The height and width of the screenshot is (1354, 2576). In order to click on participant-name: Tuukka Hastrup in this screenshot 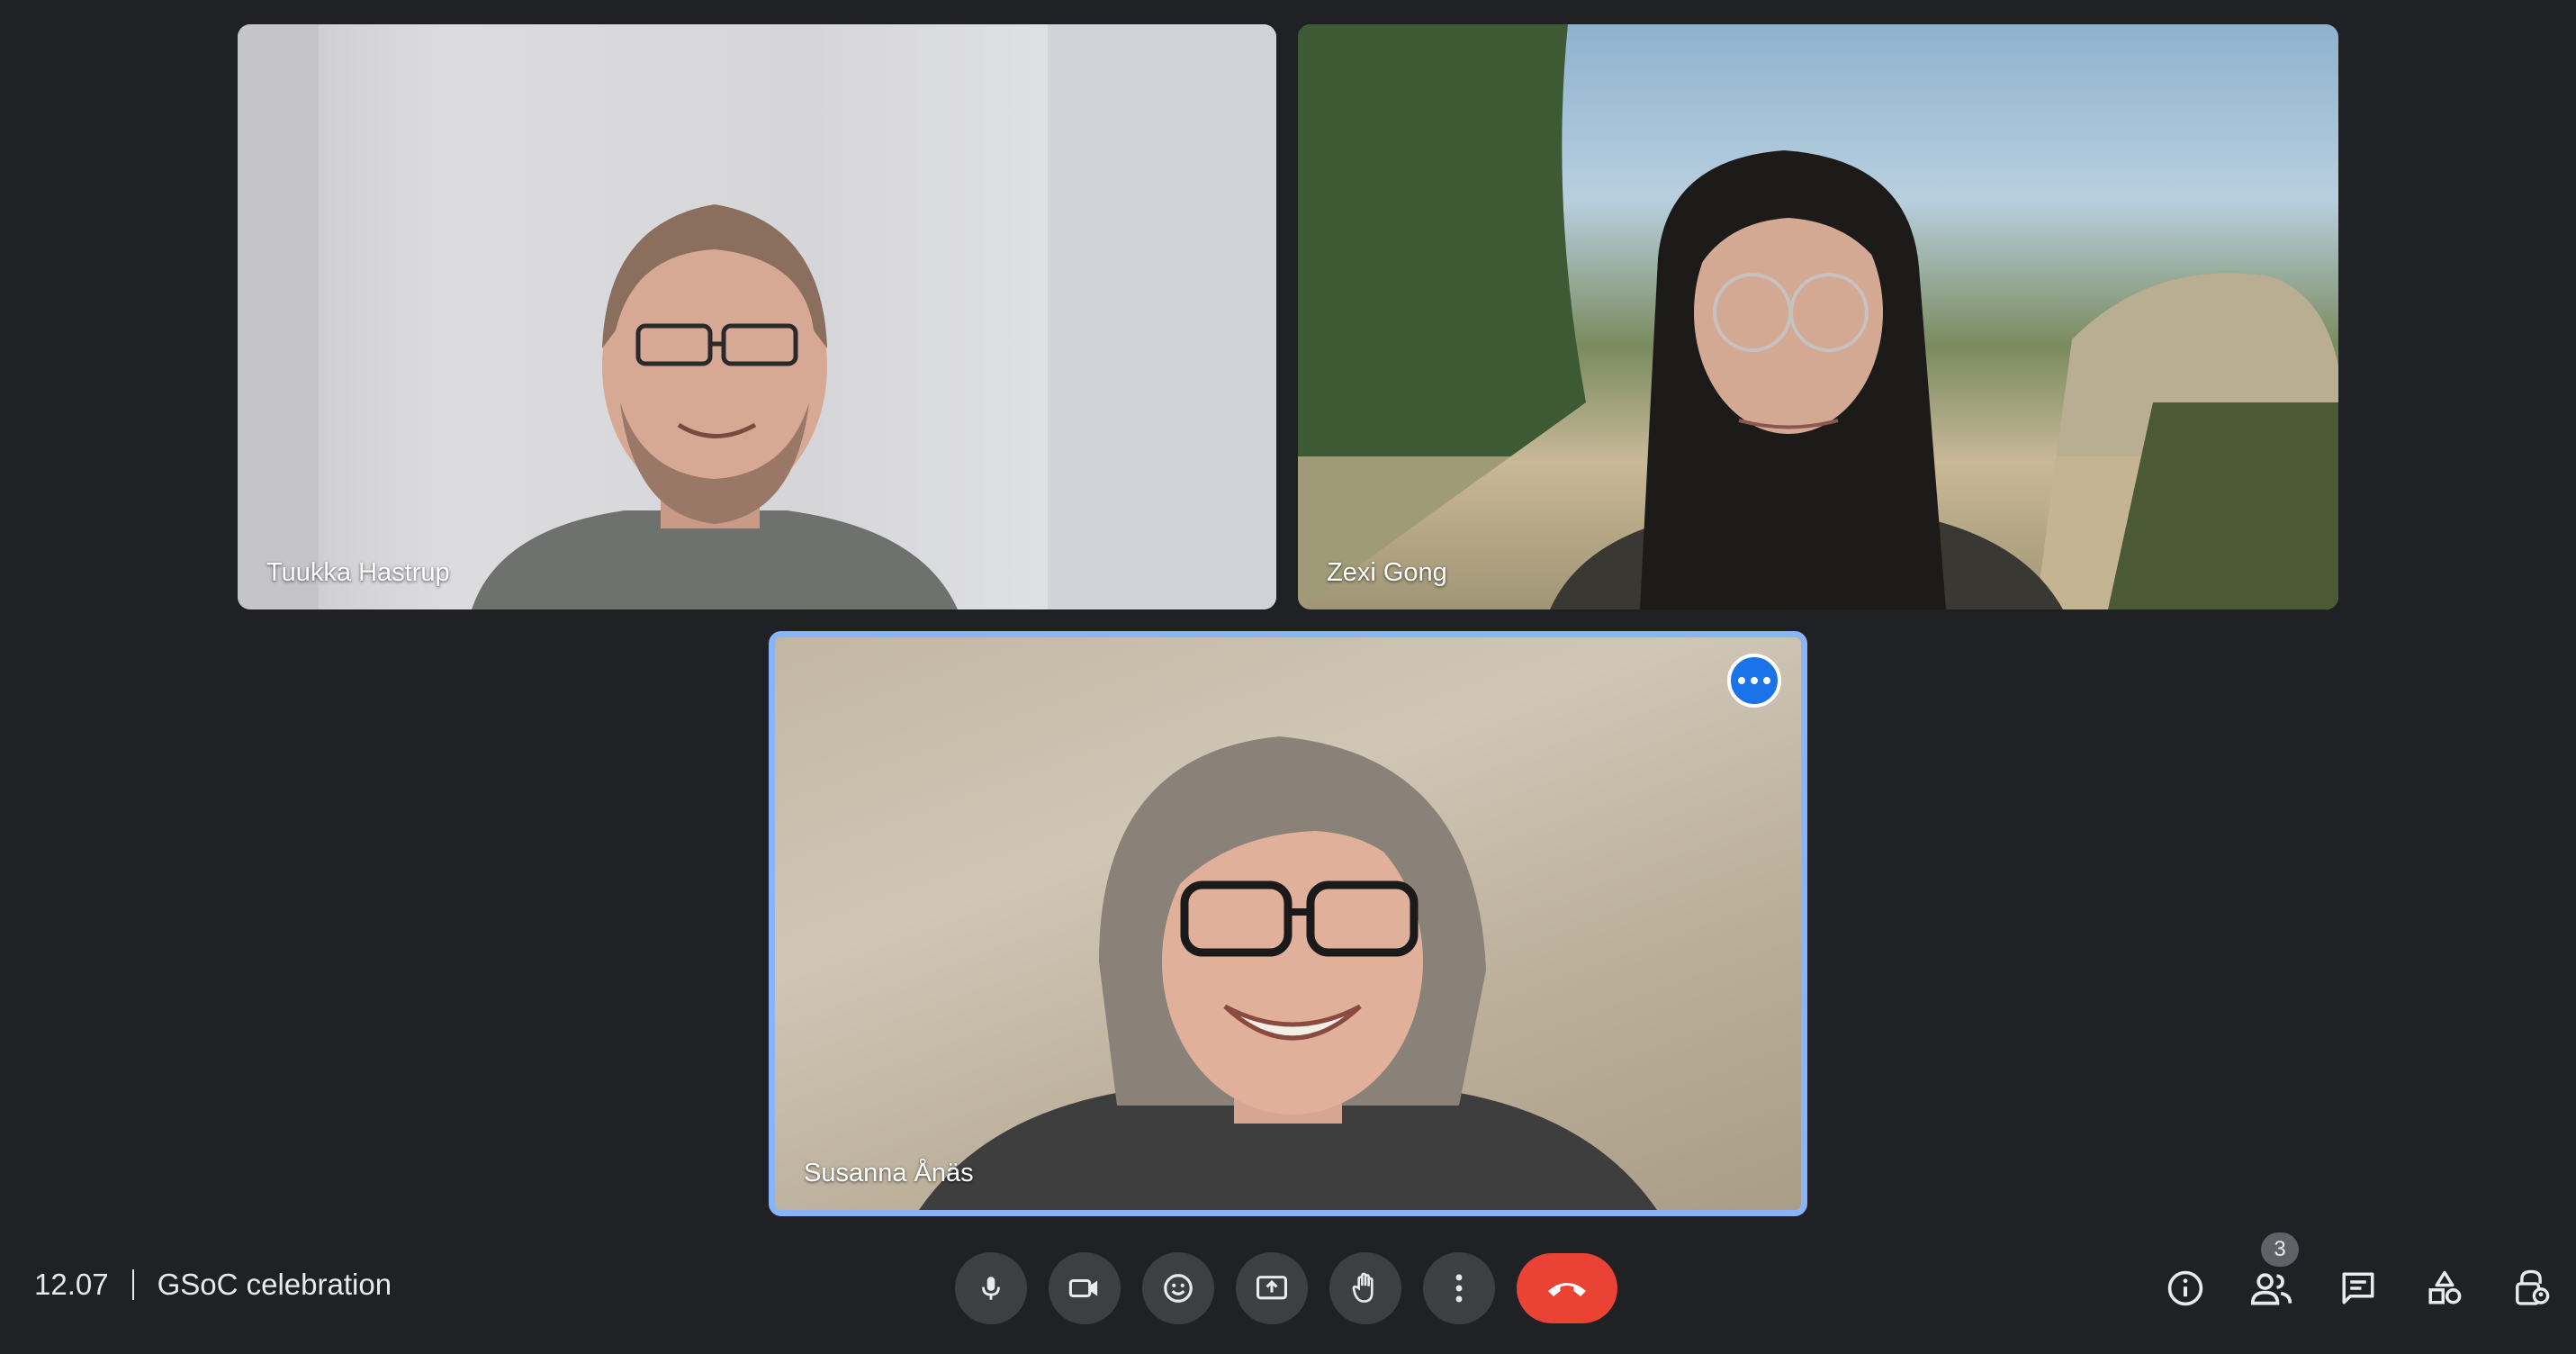, I will do `click(358, 572)`.